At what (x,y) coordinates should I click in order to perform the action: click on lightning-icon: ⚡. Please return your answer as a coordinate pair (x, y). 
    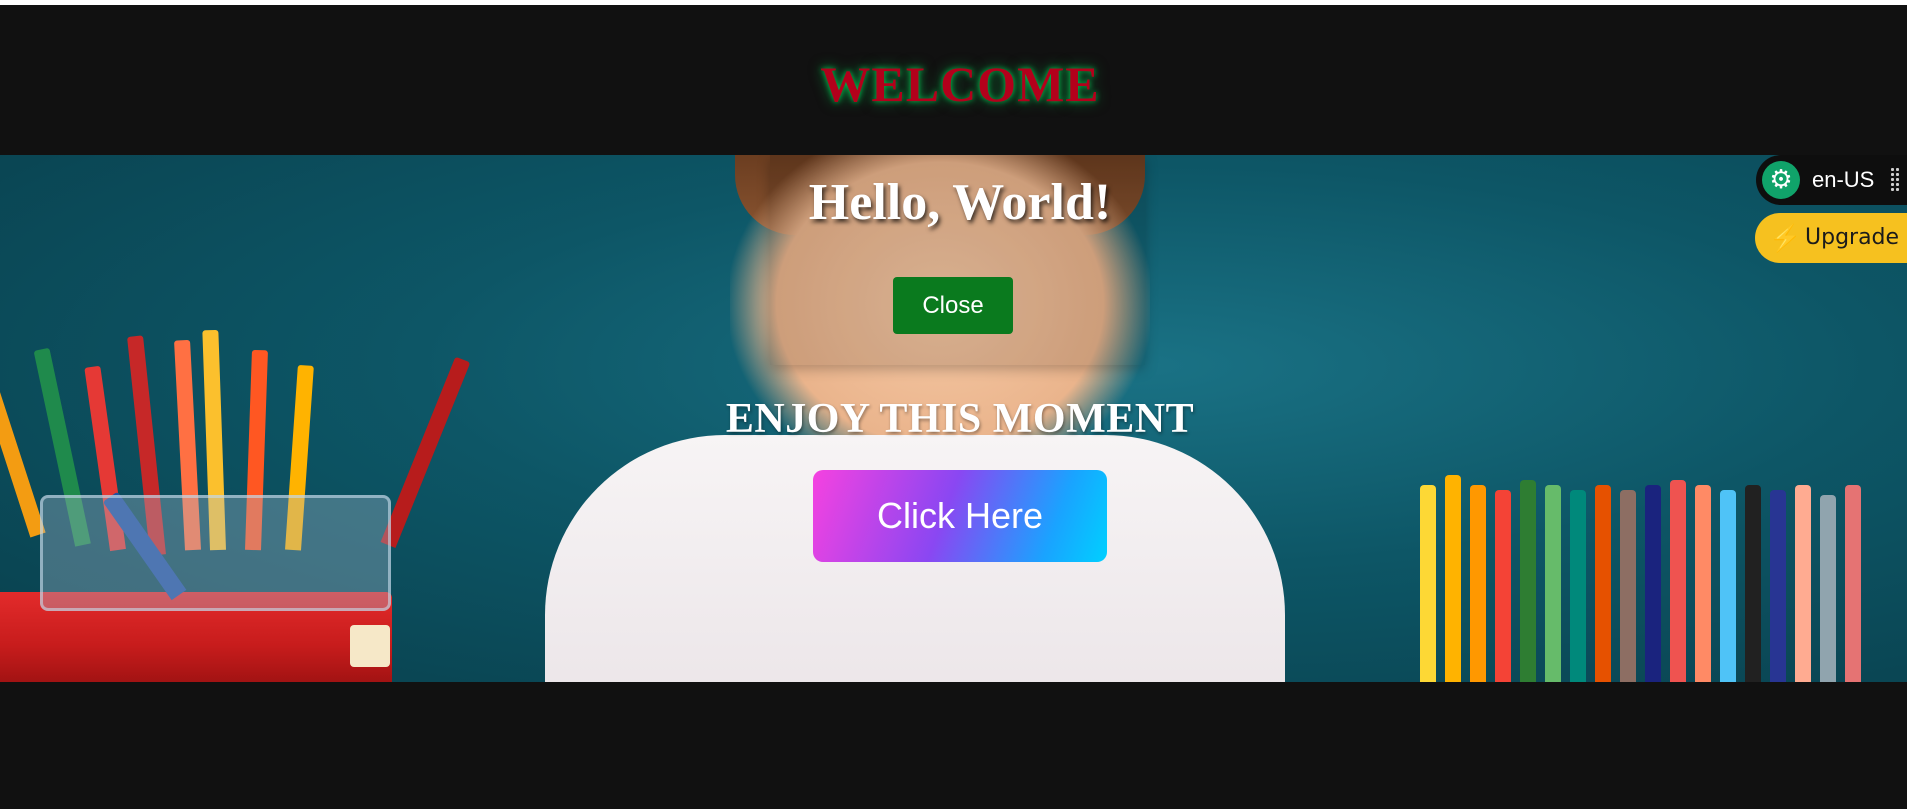
    Looking at the image, I should click on (1785, 238).